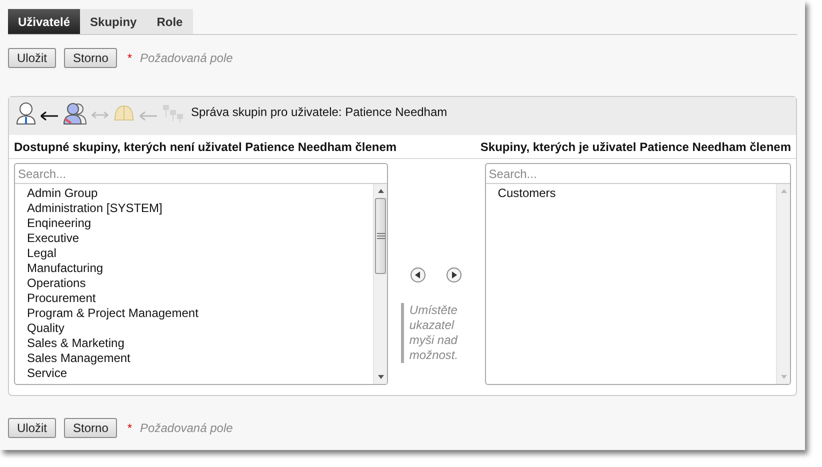  Describe the element at coordinates (75, 113) in the screenshot. I see `group-icon` at that location.